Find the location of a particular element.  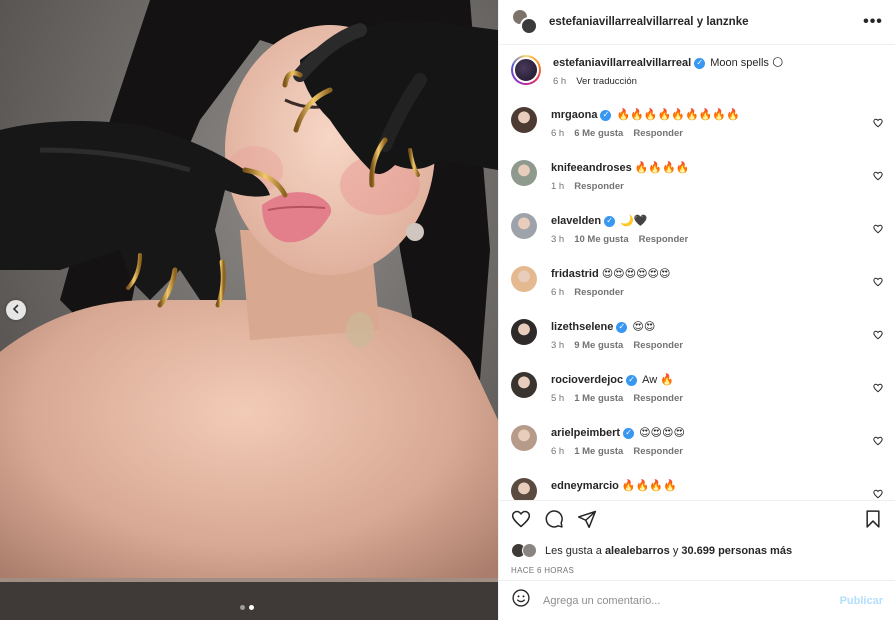

add-comment-bar: Publicar is located at coordinates (697, 600).